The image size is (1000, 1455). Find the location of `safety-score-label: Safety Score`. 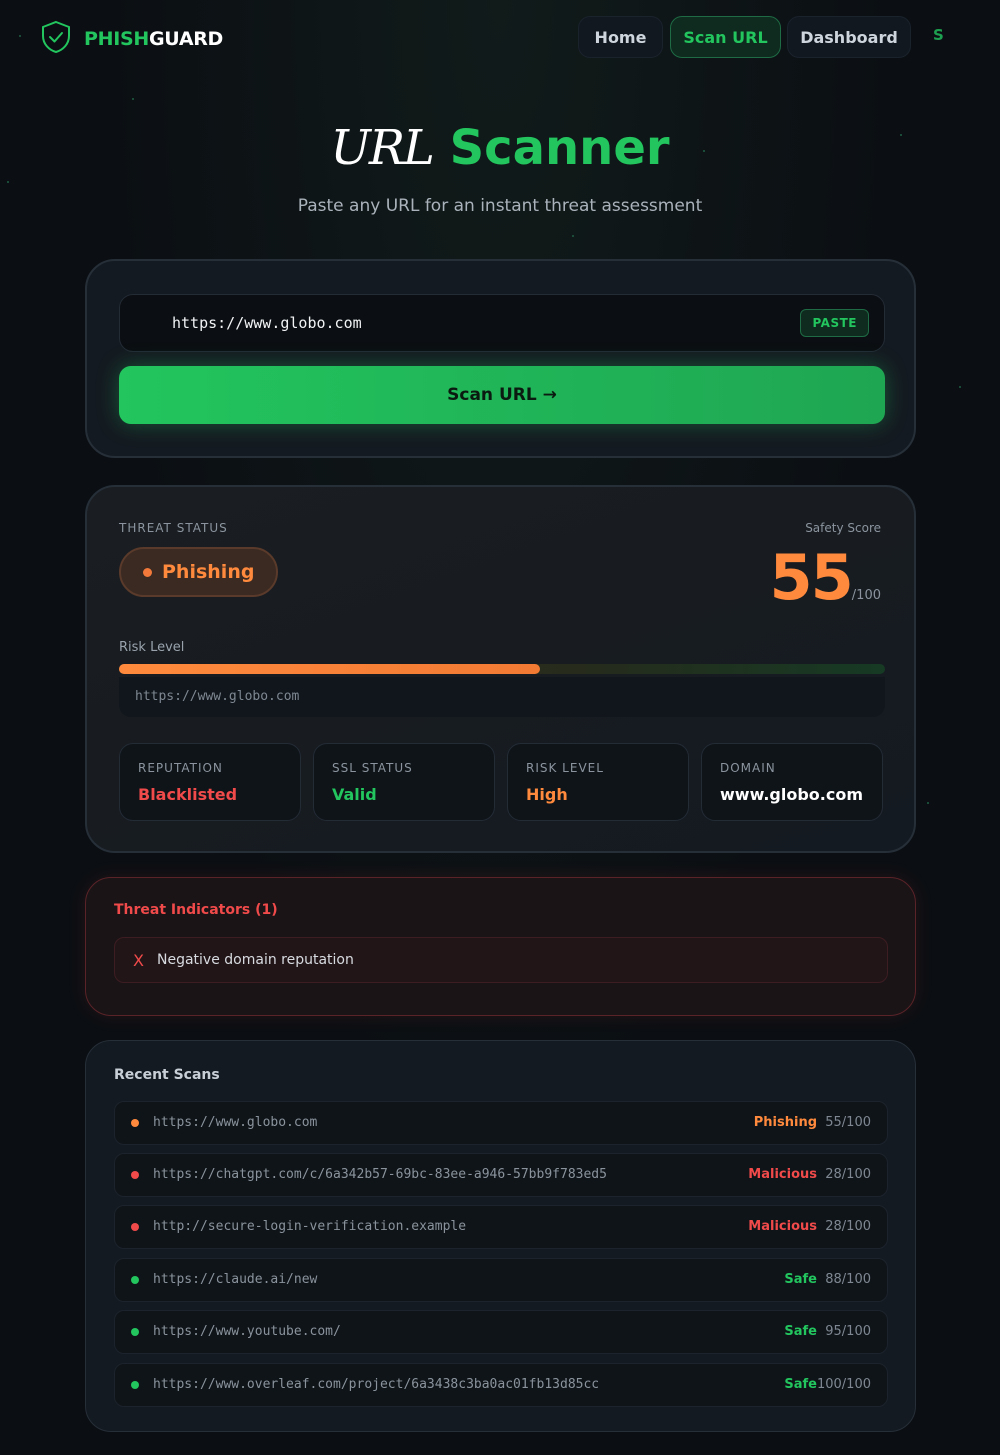

safety-score-label: Safety Score is located at coordinates (843, 528).